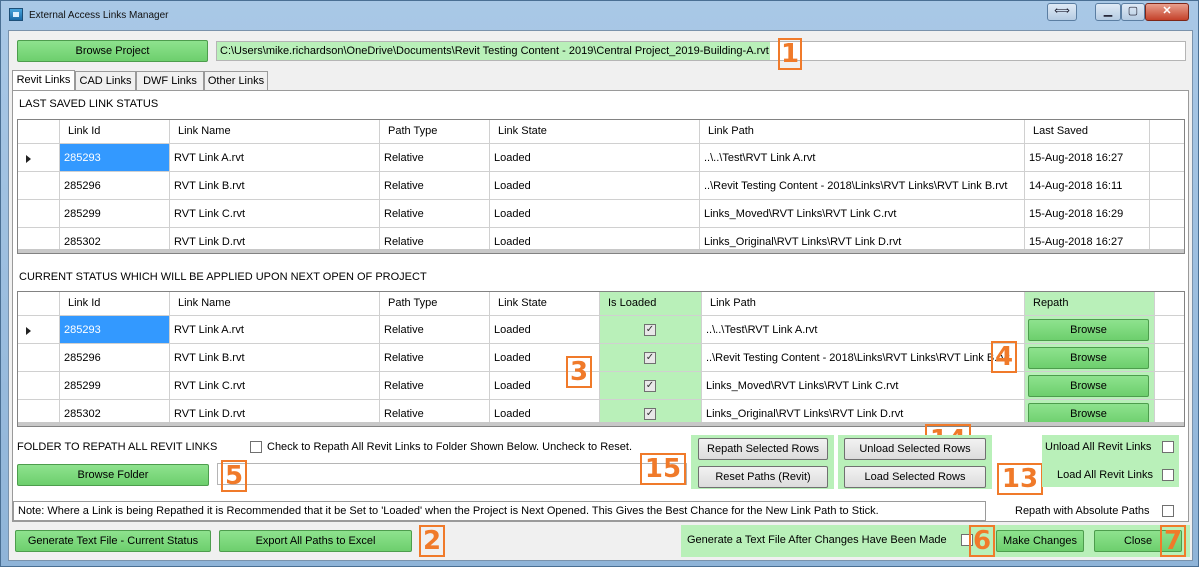 The width and height of the screenshot is (1199, 567). I want to click on row-header-corner, so click(39, 131).